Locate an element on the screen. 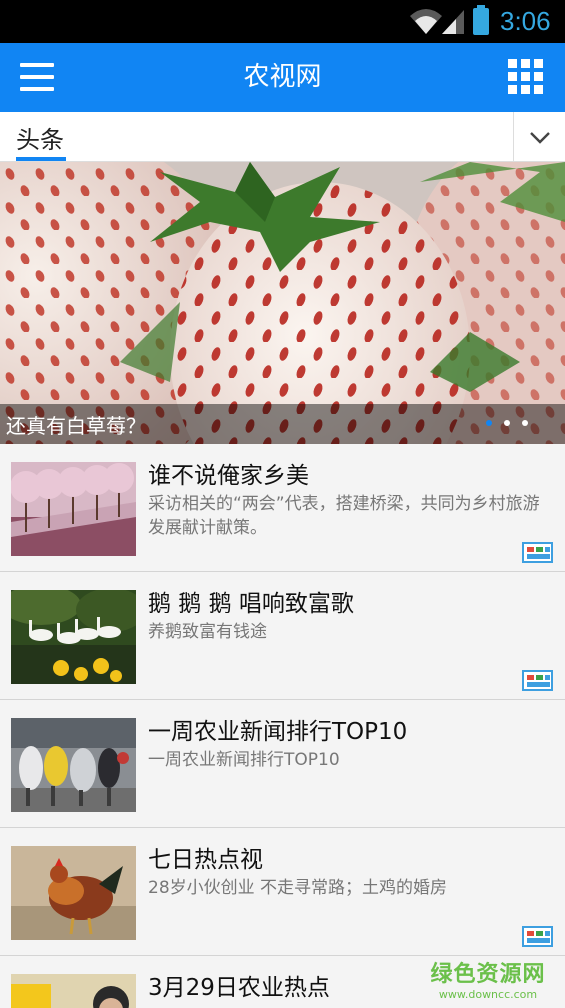 Image resolution: width=565 pixels, height=1008 pixels. chevron-down-icon is located at coordinates (540, 138).